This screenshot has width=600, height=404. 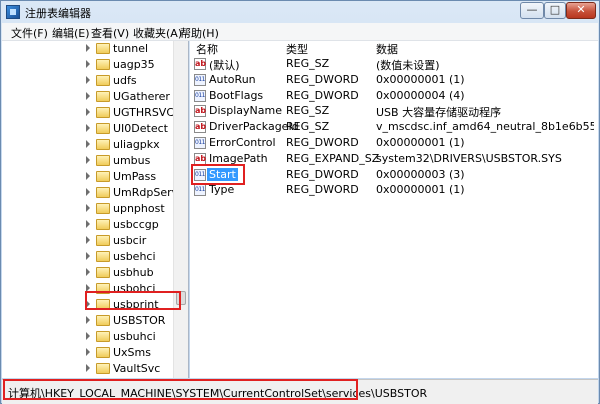 I want to click on value-row: 011 ErrorControl REG_DWORD 0x00000001 (1), so click(x=394, y=143).